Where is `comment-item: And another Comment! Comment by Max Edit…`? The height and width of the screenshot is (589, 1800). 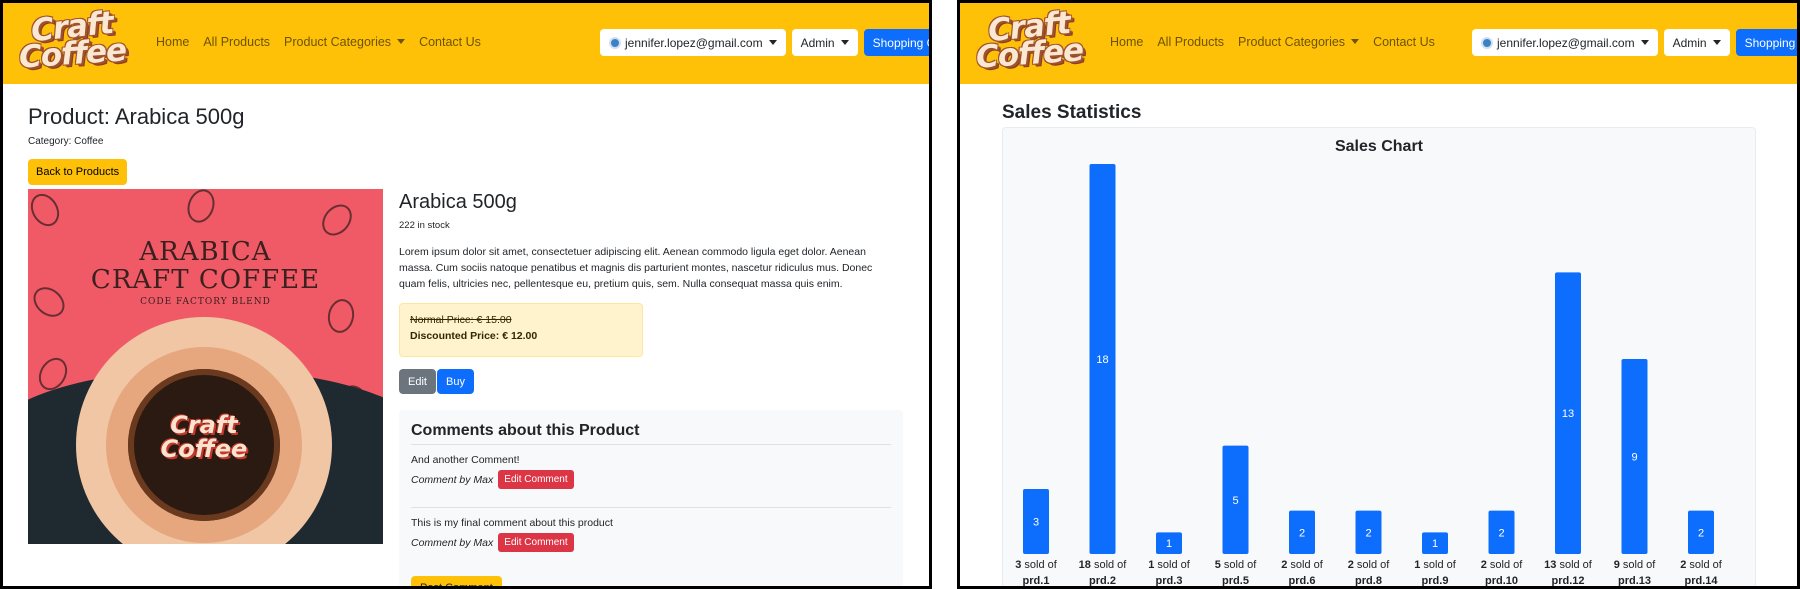 comment-item: And another Comment! Comment by Max Edit… is located at coordinates (651, 476).